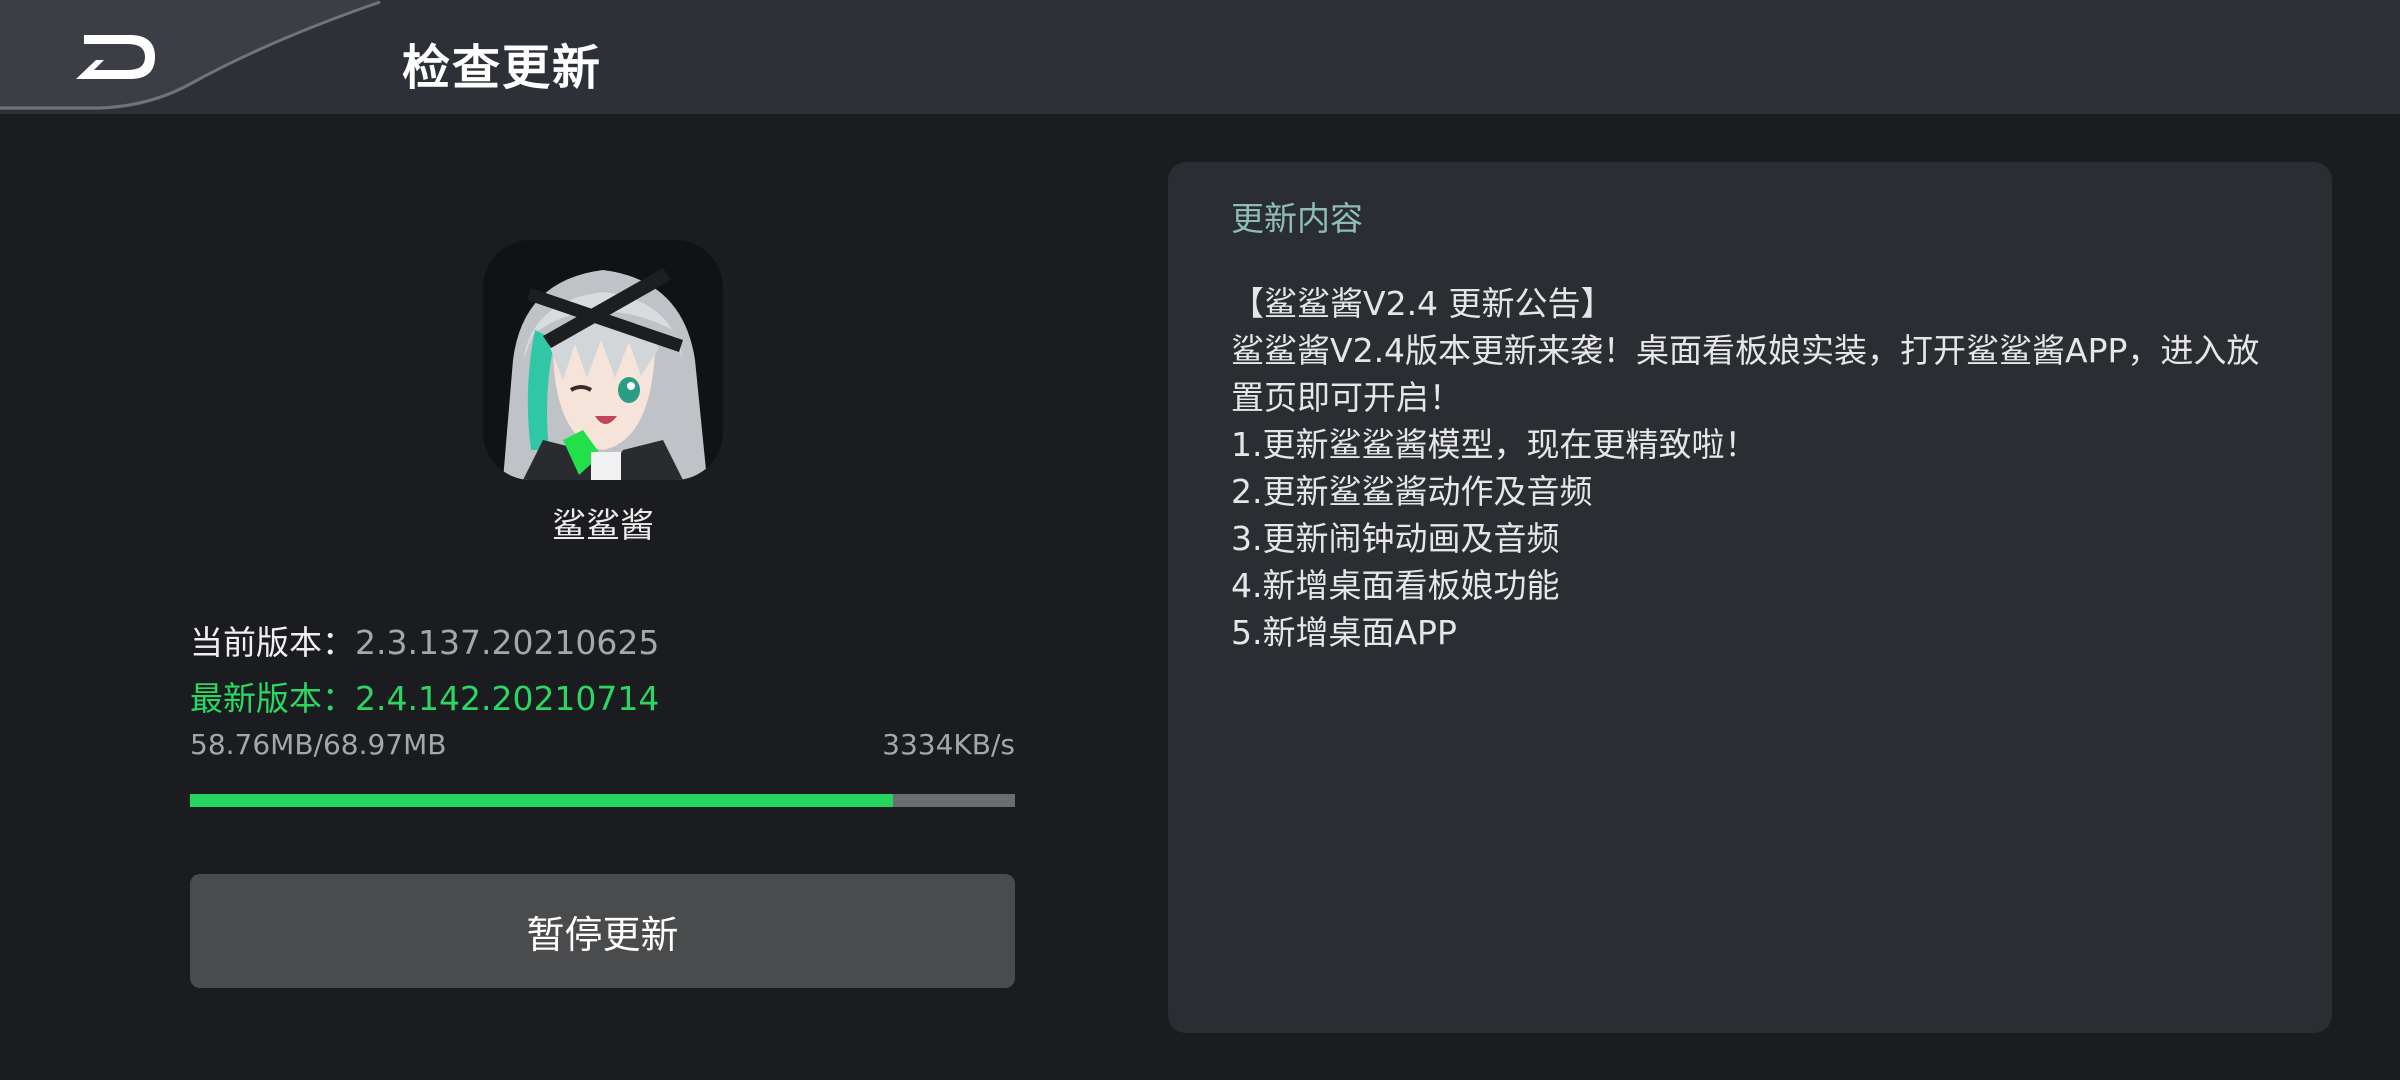 This screenshot has width=2400, height=1080. What do you see at coordinates (1422, 303) in the screenshot?
I see `release-notes-line: 【鲨鲨酱V2.4 更新公告】` at bounding box center [1422, 303].